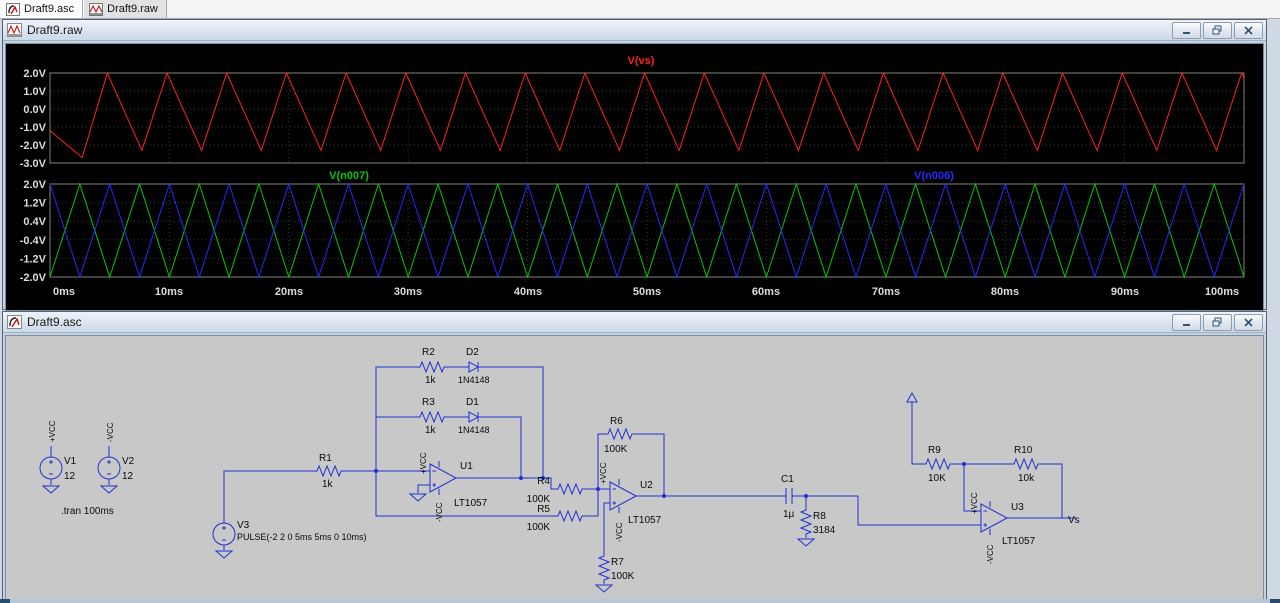 This screenshot has width=1280, height=603. I want to click on ltspice-schematic-icon, so click(14, 322).